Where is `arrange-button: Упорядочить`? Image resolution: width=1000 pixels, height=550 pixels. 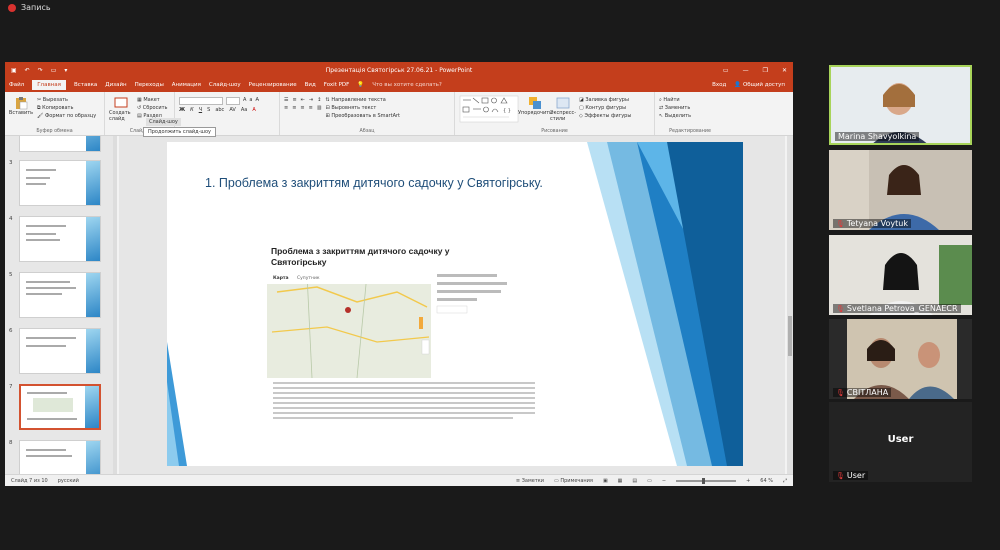
arrange-button: Упорядочить is located at coordinates (535, 113).